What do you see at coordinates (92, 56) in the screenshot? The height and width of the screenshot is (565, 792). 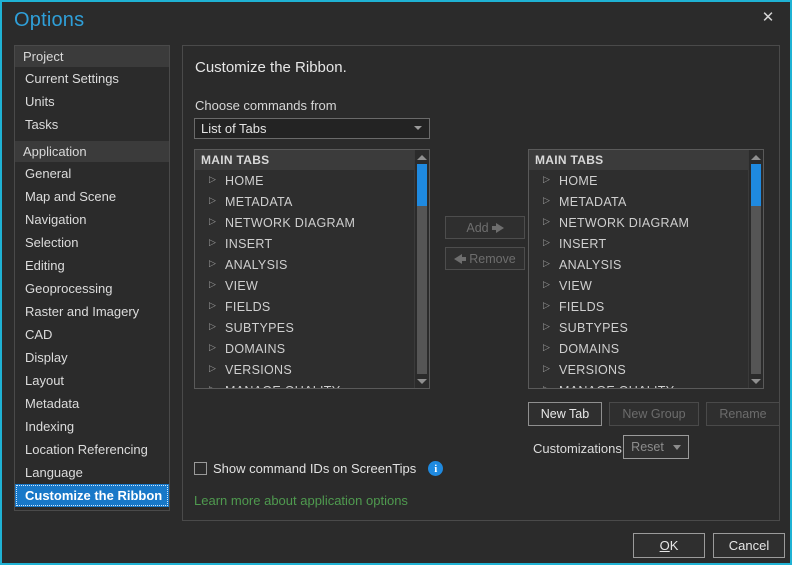 I see `sidebar-group-header-project: Project` at bounding box center [92, 56].